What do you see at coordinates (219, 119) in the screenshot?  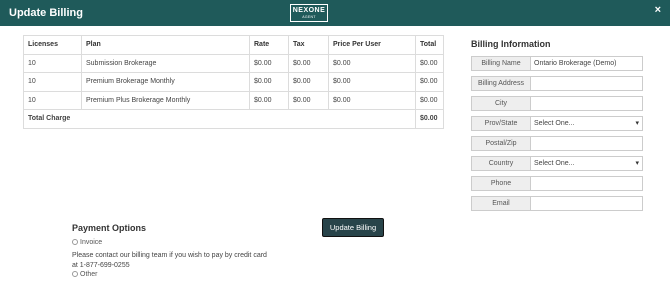 I see `total-charge-label: Total Charge` at bounding box center [219, 119].